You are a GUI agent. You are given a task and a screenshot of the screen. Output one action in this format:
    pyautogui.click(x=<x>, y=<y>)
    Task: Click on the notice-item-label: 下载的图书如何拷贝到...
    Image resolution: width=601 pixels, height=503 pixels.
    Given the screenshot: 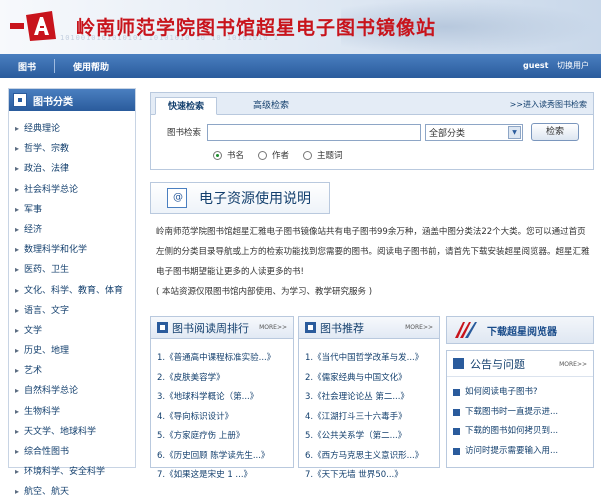 What is the action you would take?
    pyautogui.click(x=512, y=431)
    